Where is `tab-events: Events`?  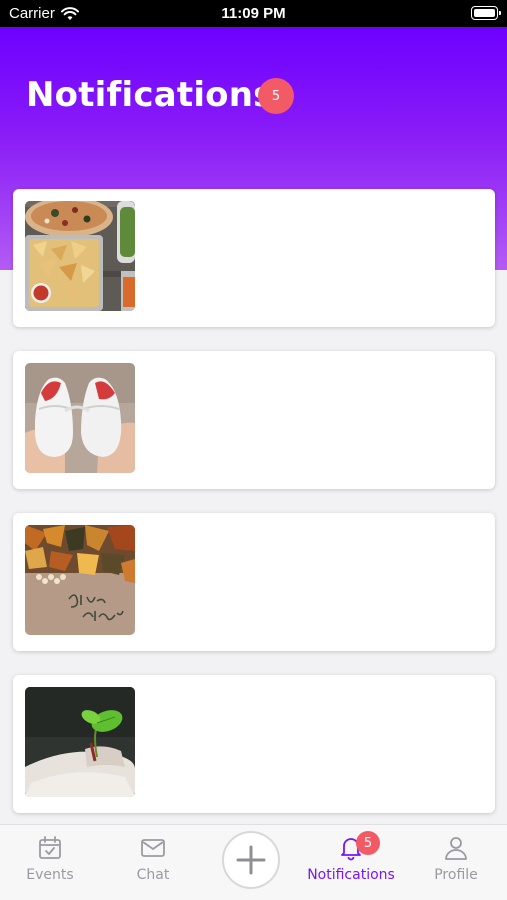
tab-events: Events is located at coordinates (50, 859).